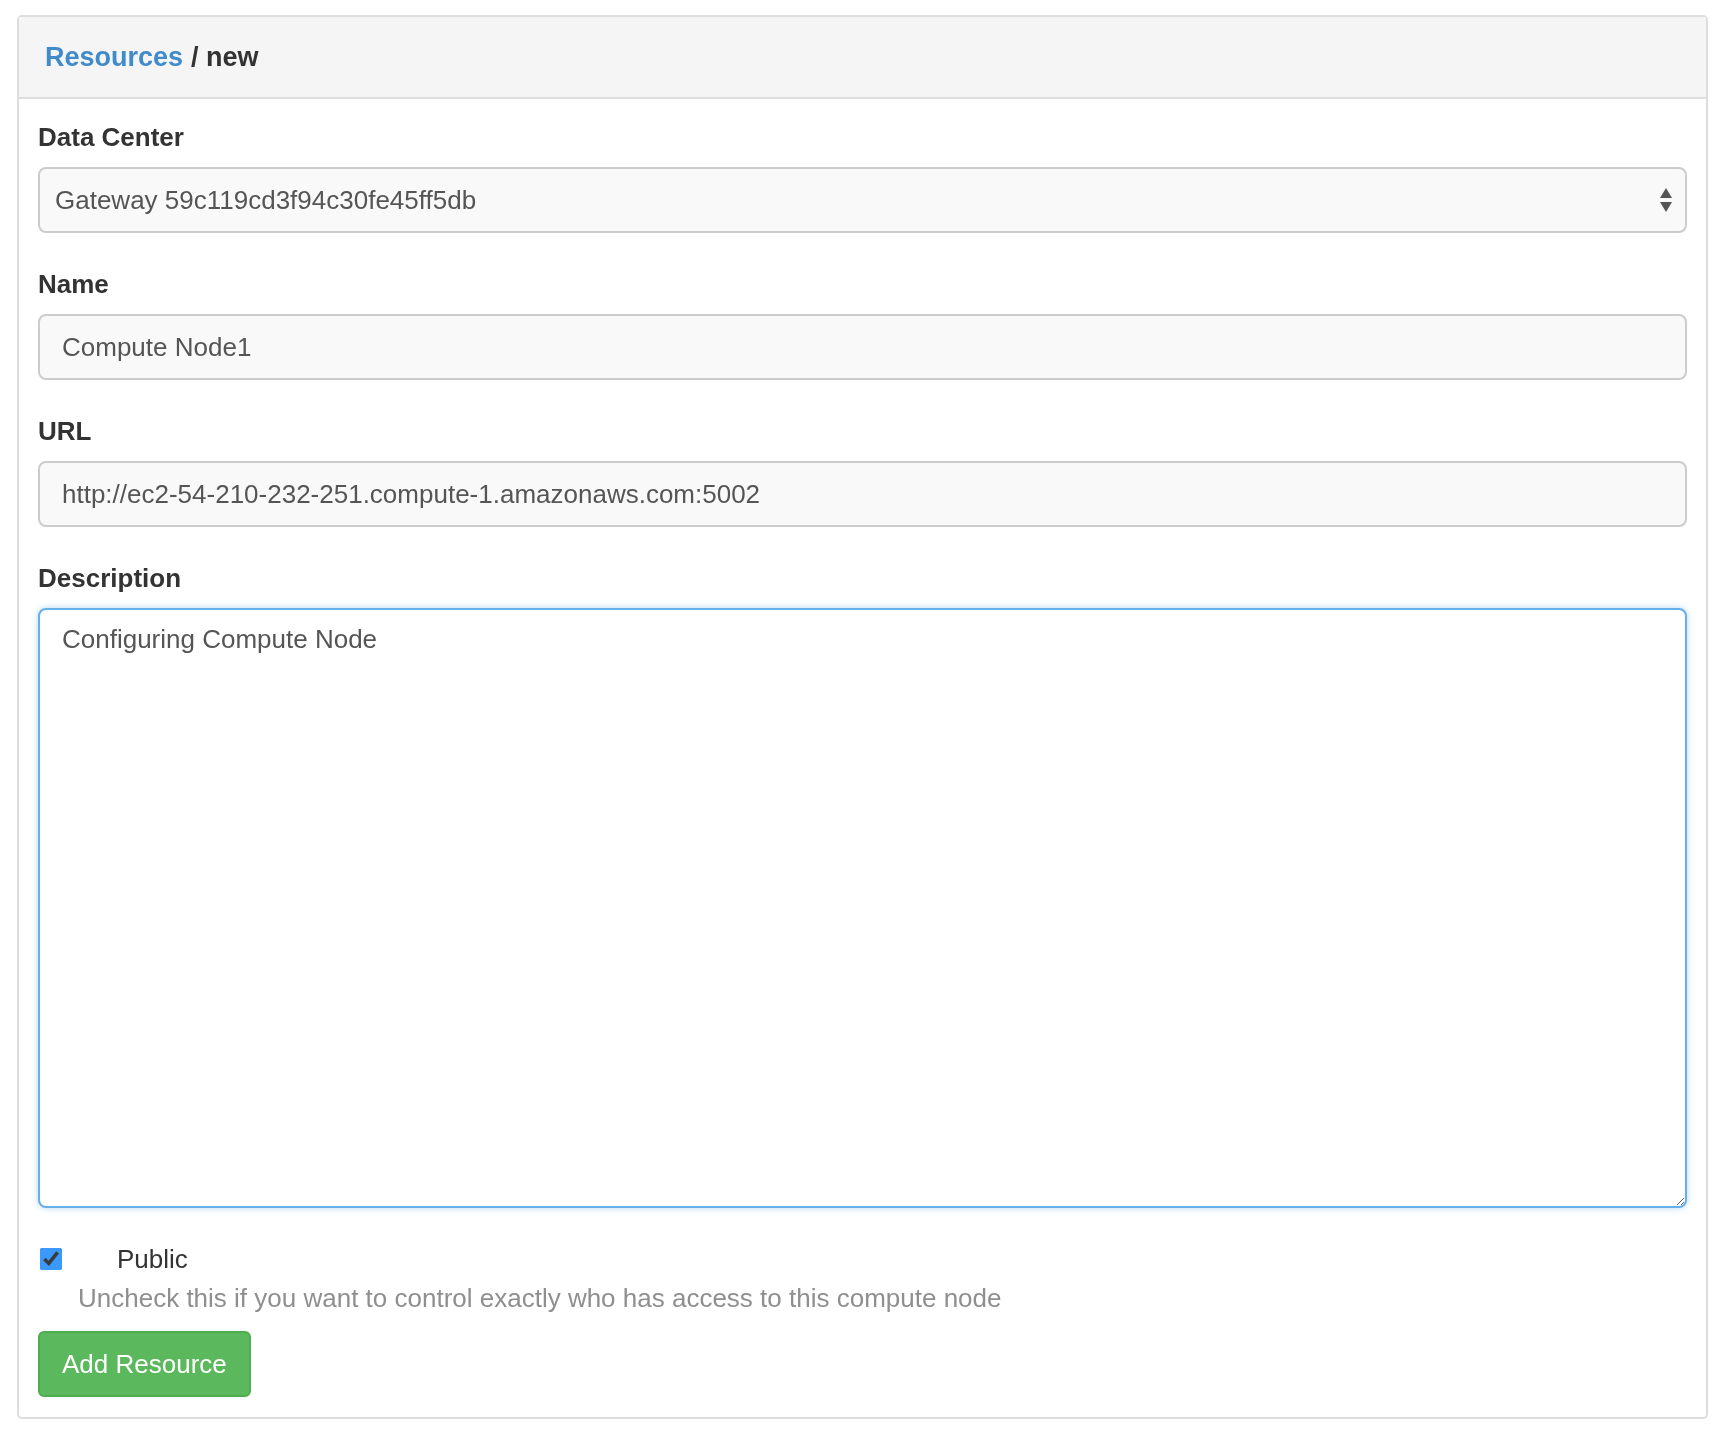  I want to click on field-label: Name, so click(73, 284).